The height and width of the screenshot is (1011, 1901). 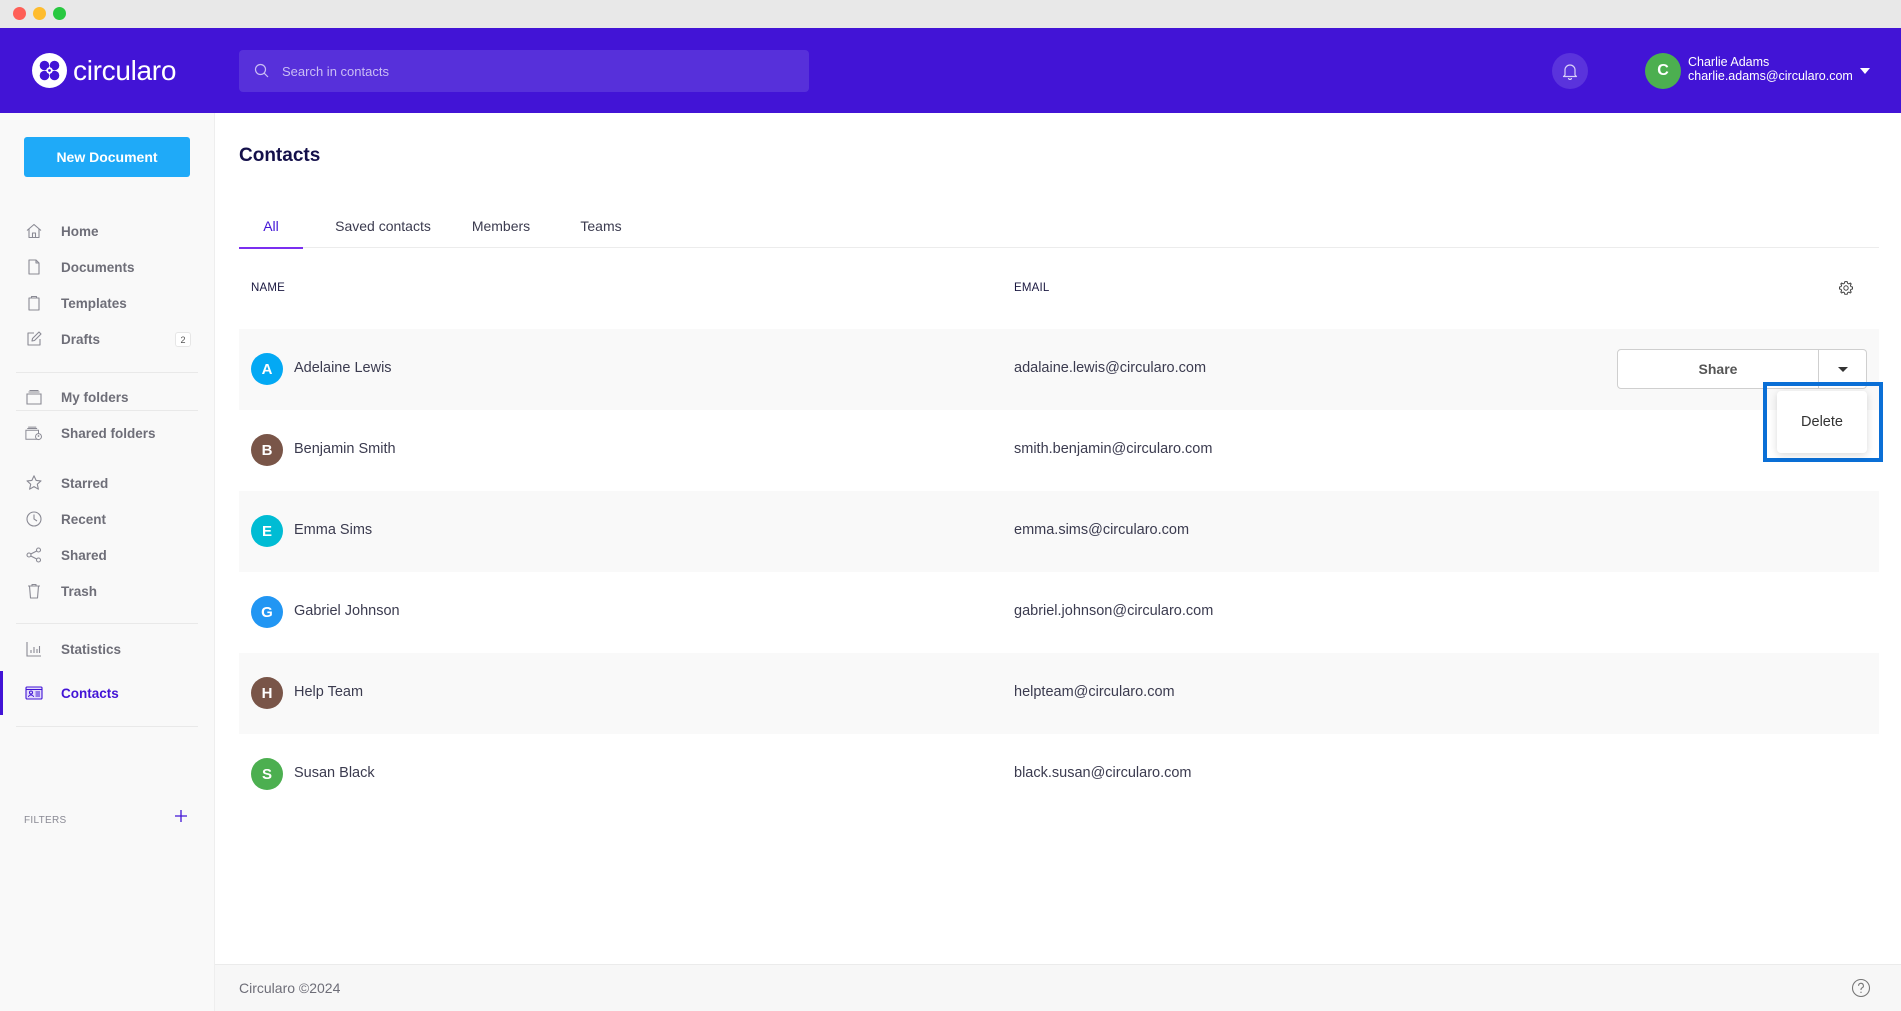 I want to click on row-actions-menu: Delete, so click(x=1822, y=422).